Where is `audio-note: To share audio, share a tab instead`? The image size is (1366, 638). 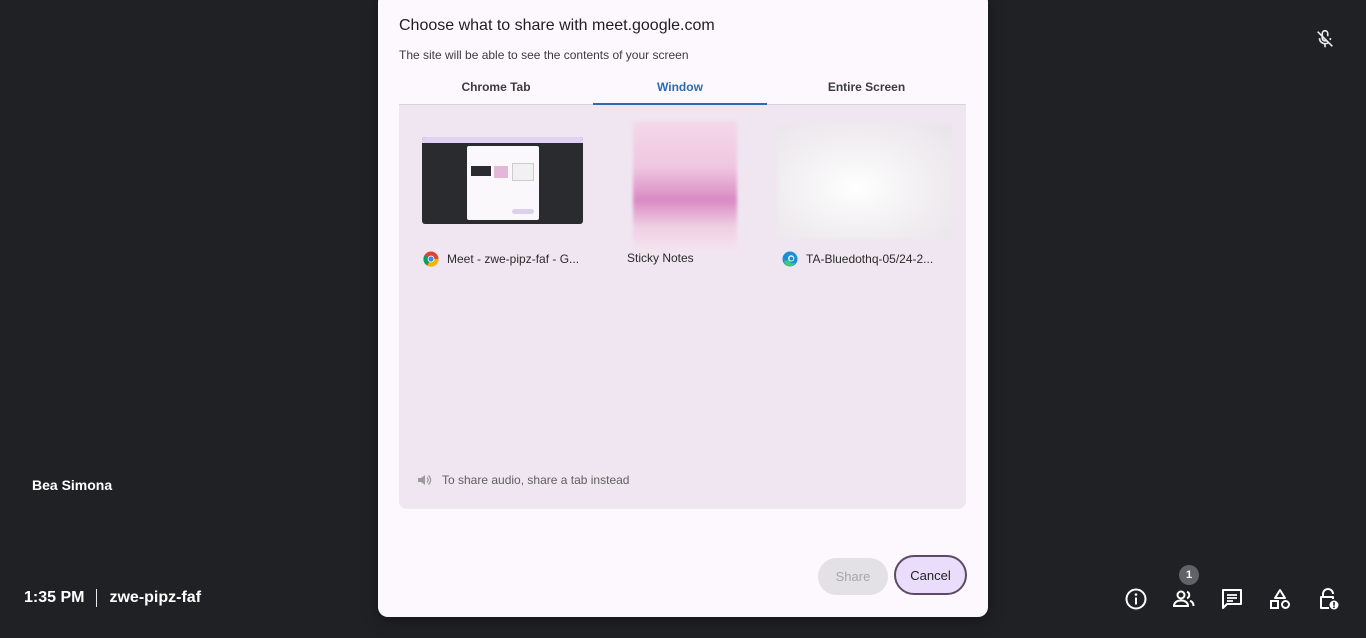
audio-note: To share audio, share a tab instead is located at coordinates (522, 480).